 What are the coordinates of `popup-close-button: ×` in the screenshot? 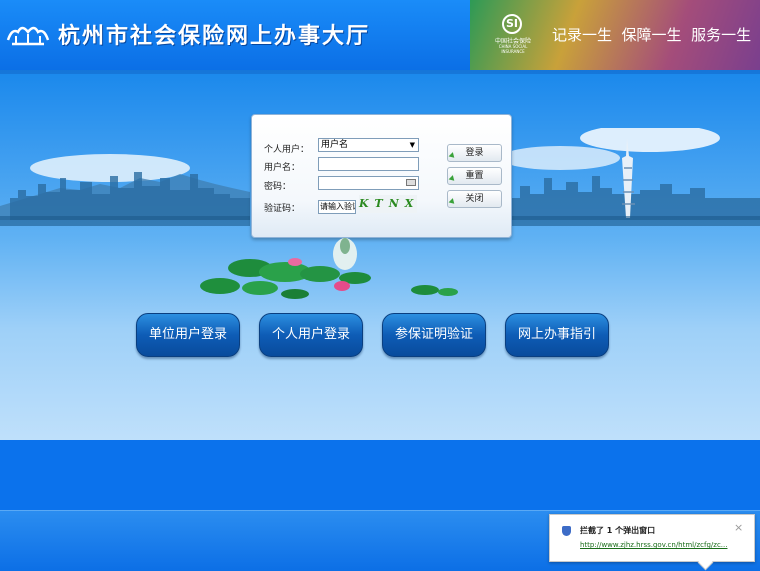 It's located at (738, 527).